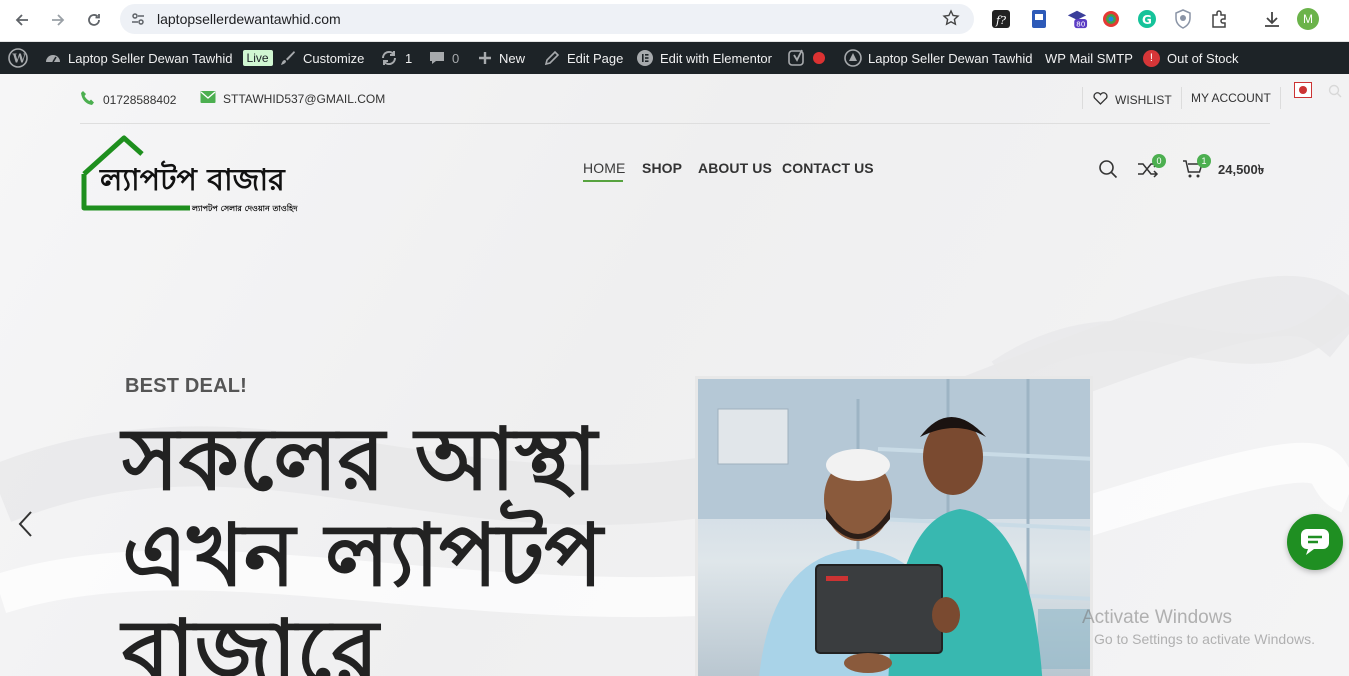 The image size is (1349, 676). I want to click on forward-button, so click(58, 20).